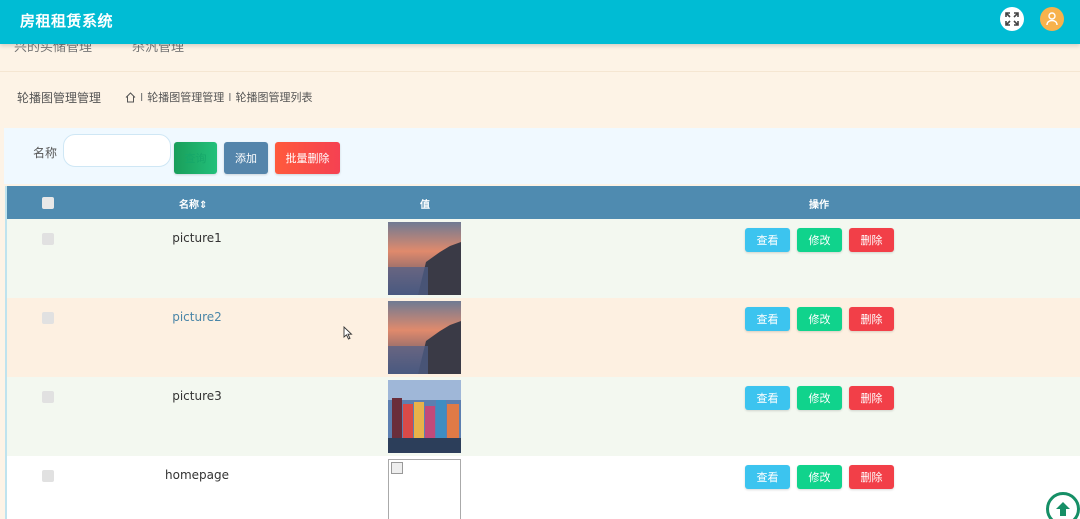  Describe the element at coordinates (424, 489) in the screenshot. I see `broken-image-placeholder` at that location.